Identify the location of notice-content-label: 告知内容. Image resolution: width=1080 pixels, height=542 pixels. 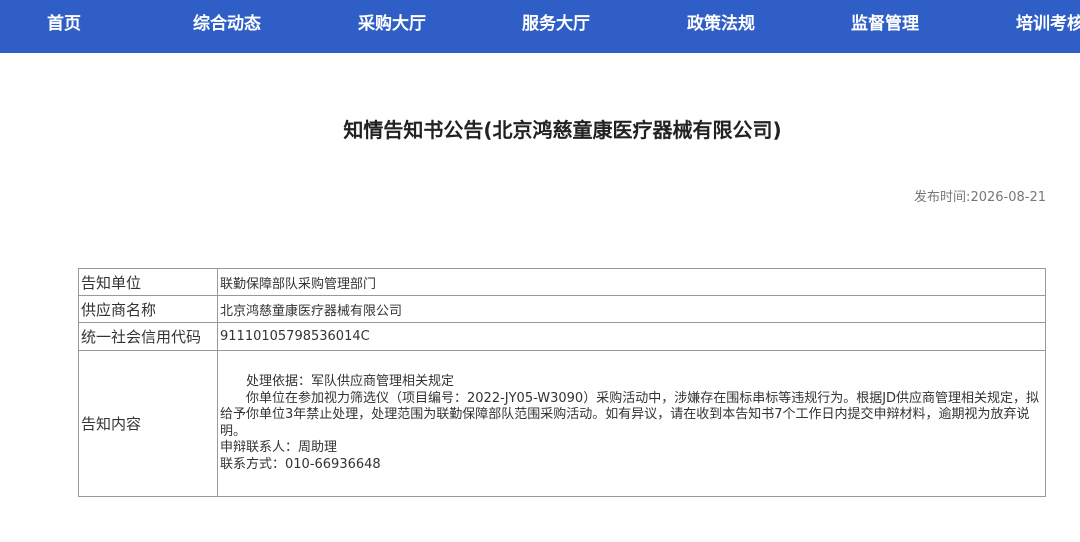
(148, 423).